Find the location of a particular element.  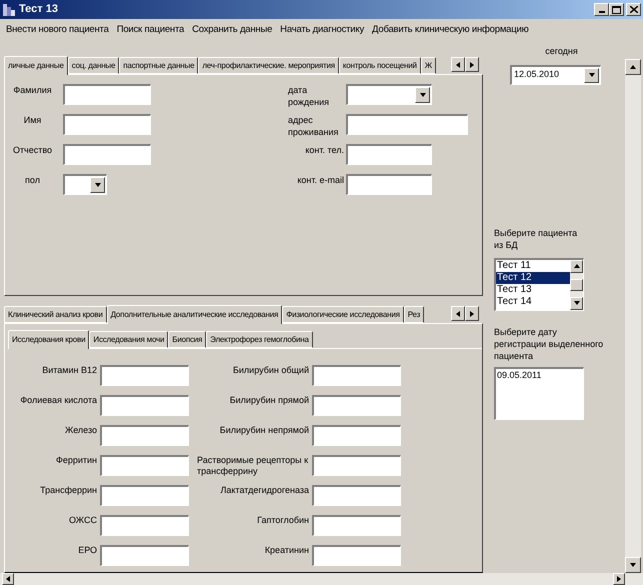

field-label: дата рождения is located at coordinates (309, 96).